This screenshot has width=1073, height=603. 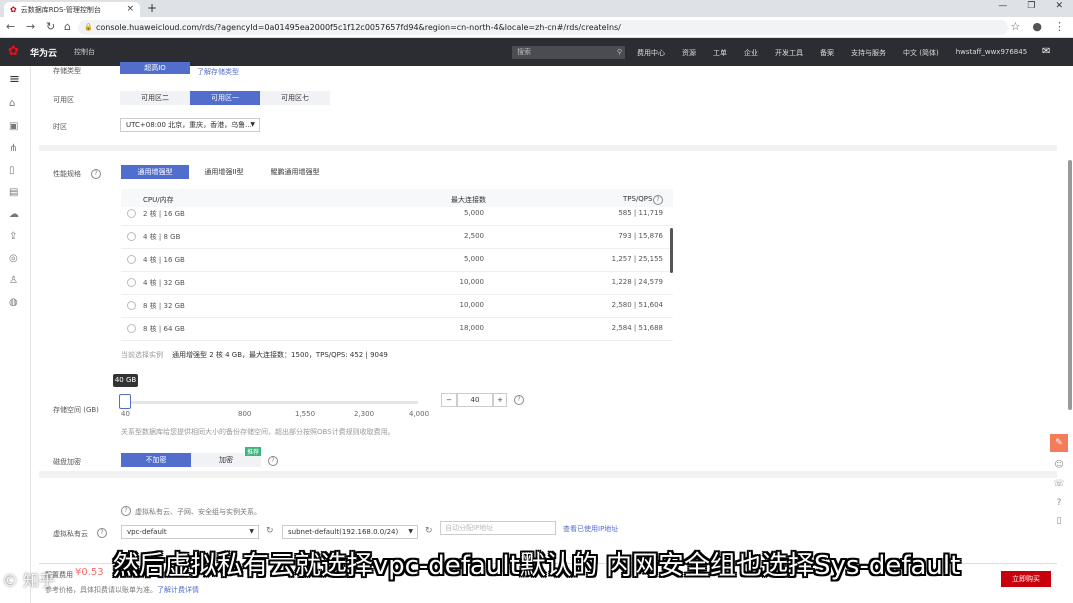 I want to click on vpc-value: vpc-default, so click(x=147, y=532).